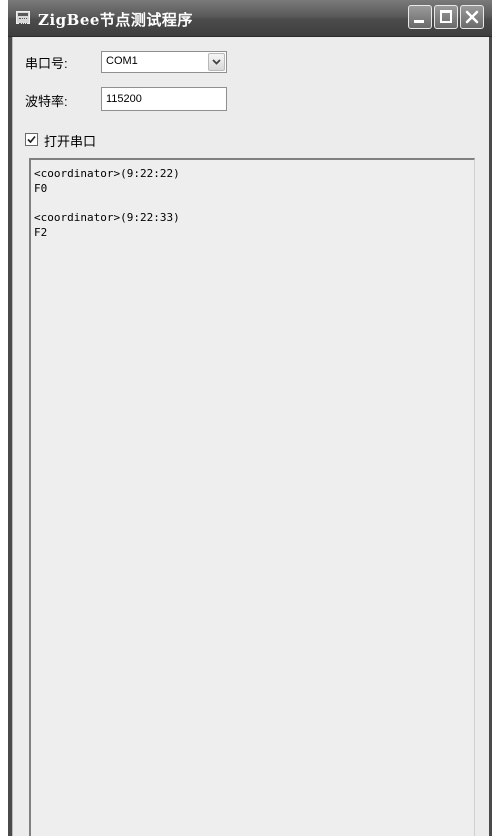 The image size is (500, 836). What do you see at coordinates (254, 181) in the screenshot?
I see `log-entry: <coordinator>(9:22:22) F0` at bounding box center [254, 181].